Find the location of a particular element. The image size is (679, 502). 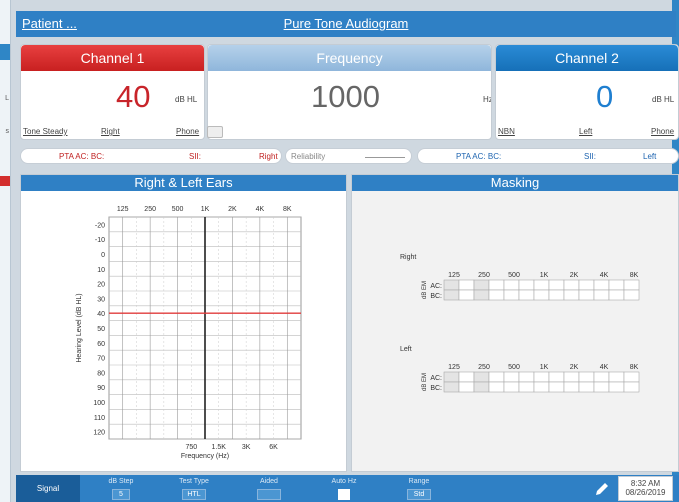

audiogram-level-label: 60 is located at coordinates (101, 344).